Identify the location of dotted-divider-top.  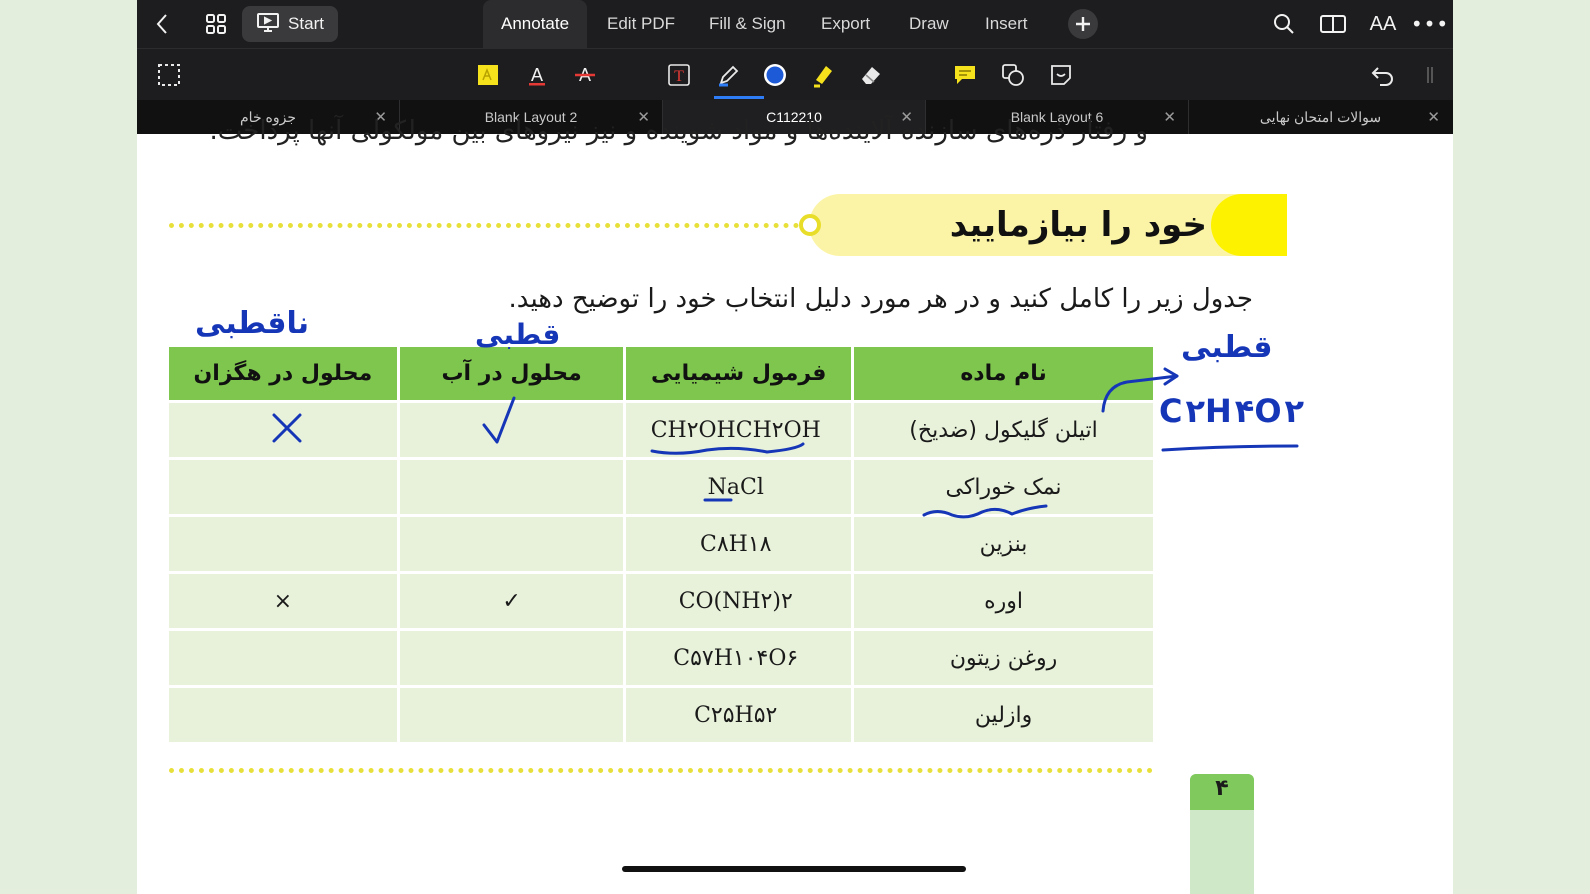
(489, 225).